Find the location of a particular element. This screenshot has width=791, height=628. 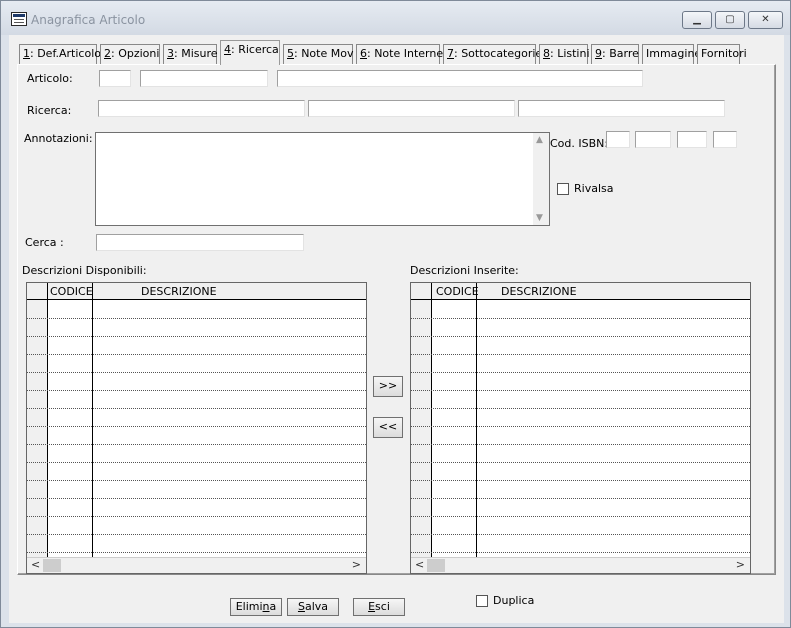

scroll-down-icon: ▼ is located at coordinates (539, 218).